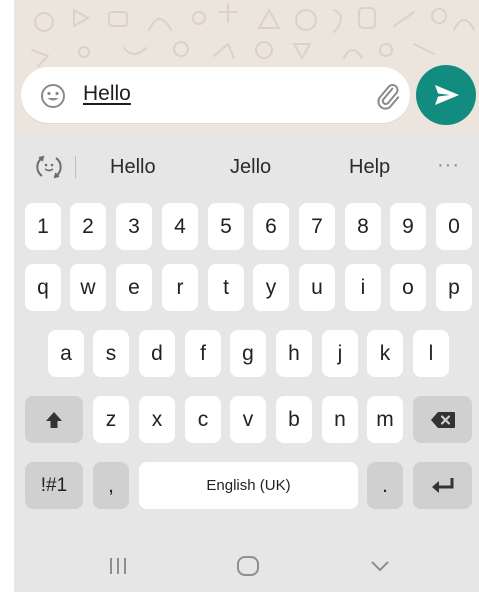 Image resolution: width=479 pixels, height=592 pixels. I want to click on suggestion-3: Help, so click(369, 167).